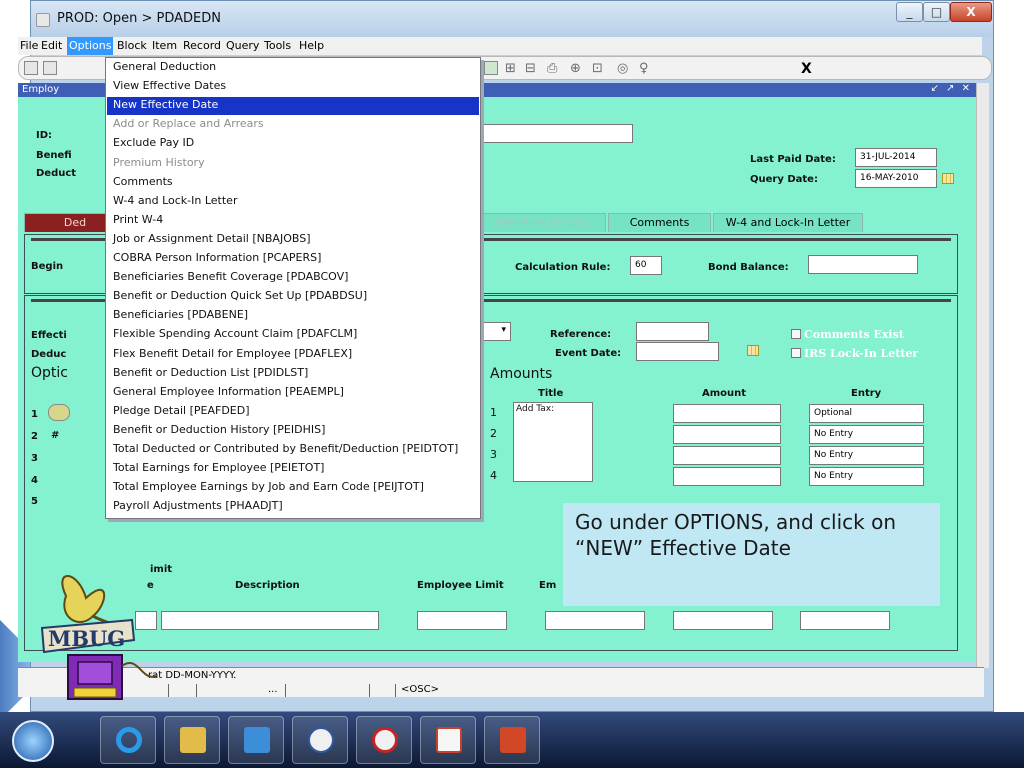 The image size is (1024, 768). I want to click on options-menu-item: COBRA Person Information [PCAPERS], so click(293, 259).